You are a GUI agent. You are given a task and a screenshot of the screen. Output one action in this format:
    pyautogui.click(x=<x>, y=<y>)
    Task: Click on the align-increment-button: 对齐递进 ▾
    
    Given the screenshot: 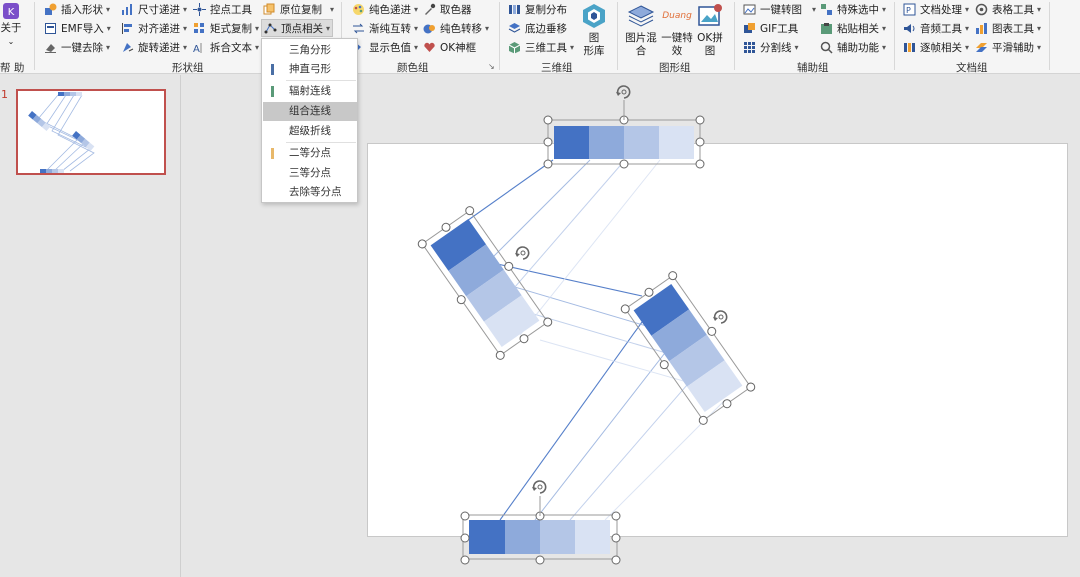 What is the action you would take?
    pyautogui.click(x=154, y=28)
    